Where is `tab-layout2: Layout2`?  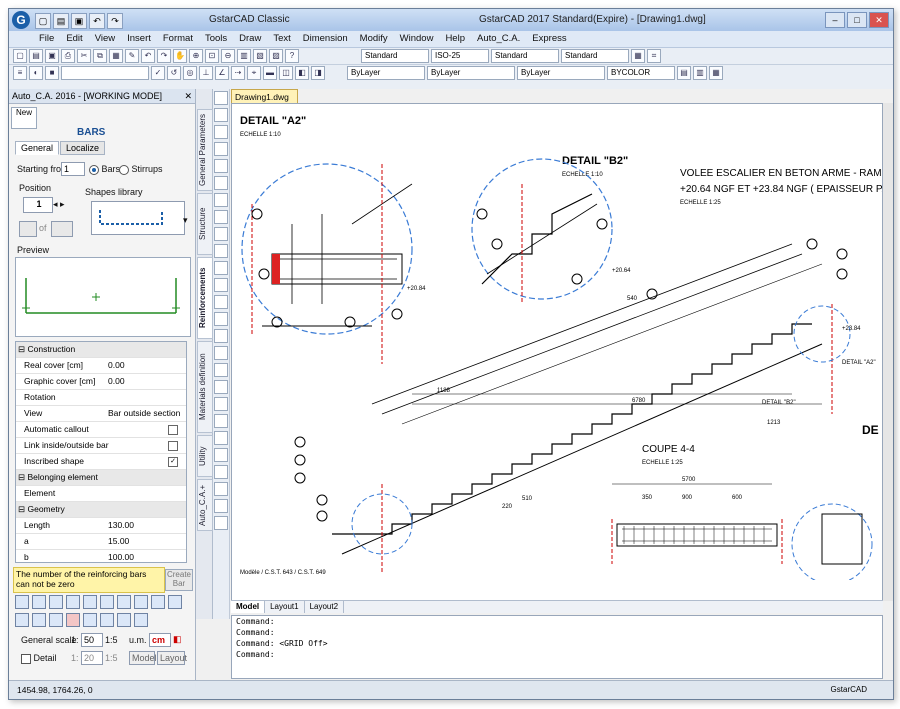
tab-layout2: Layout2 is located at coordinates (325, 607).